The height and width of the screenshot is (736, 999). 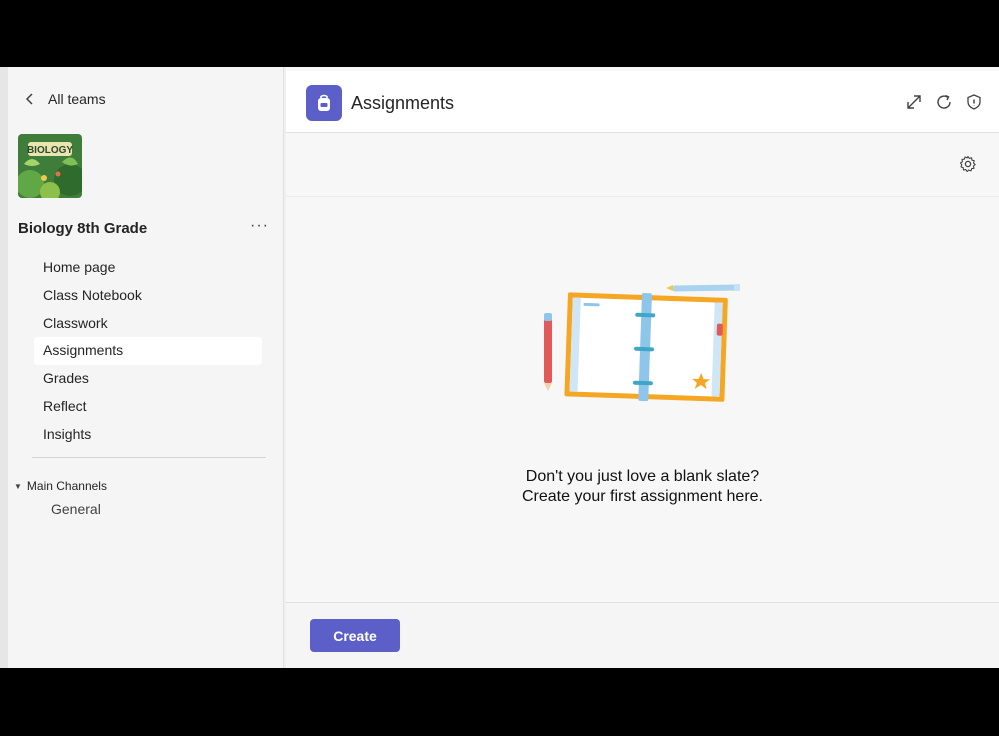 I want to click on biology-logo: BIOLOGY, so click(x=50, y=166).